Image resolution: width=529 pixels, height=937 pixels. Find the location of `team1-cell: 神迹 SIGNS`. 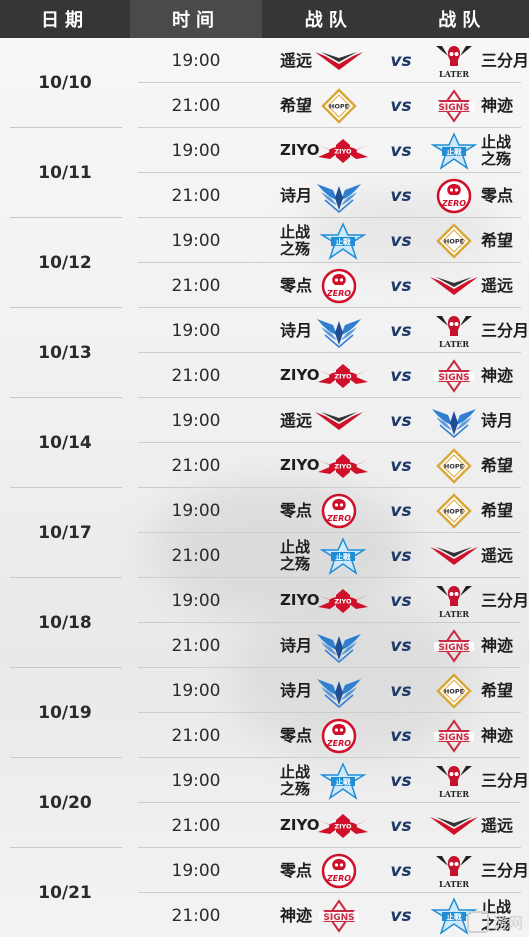

team1-cell: 神迹 SIGNS is located at coordinates (323, 915).